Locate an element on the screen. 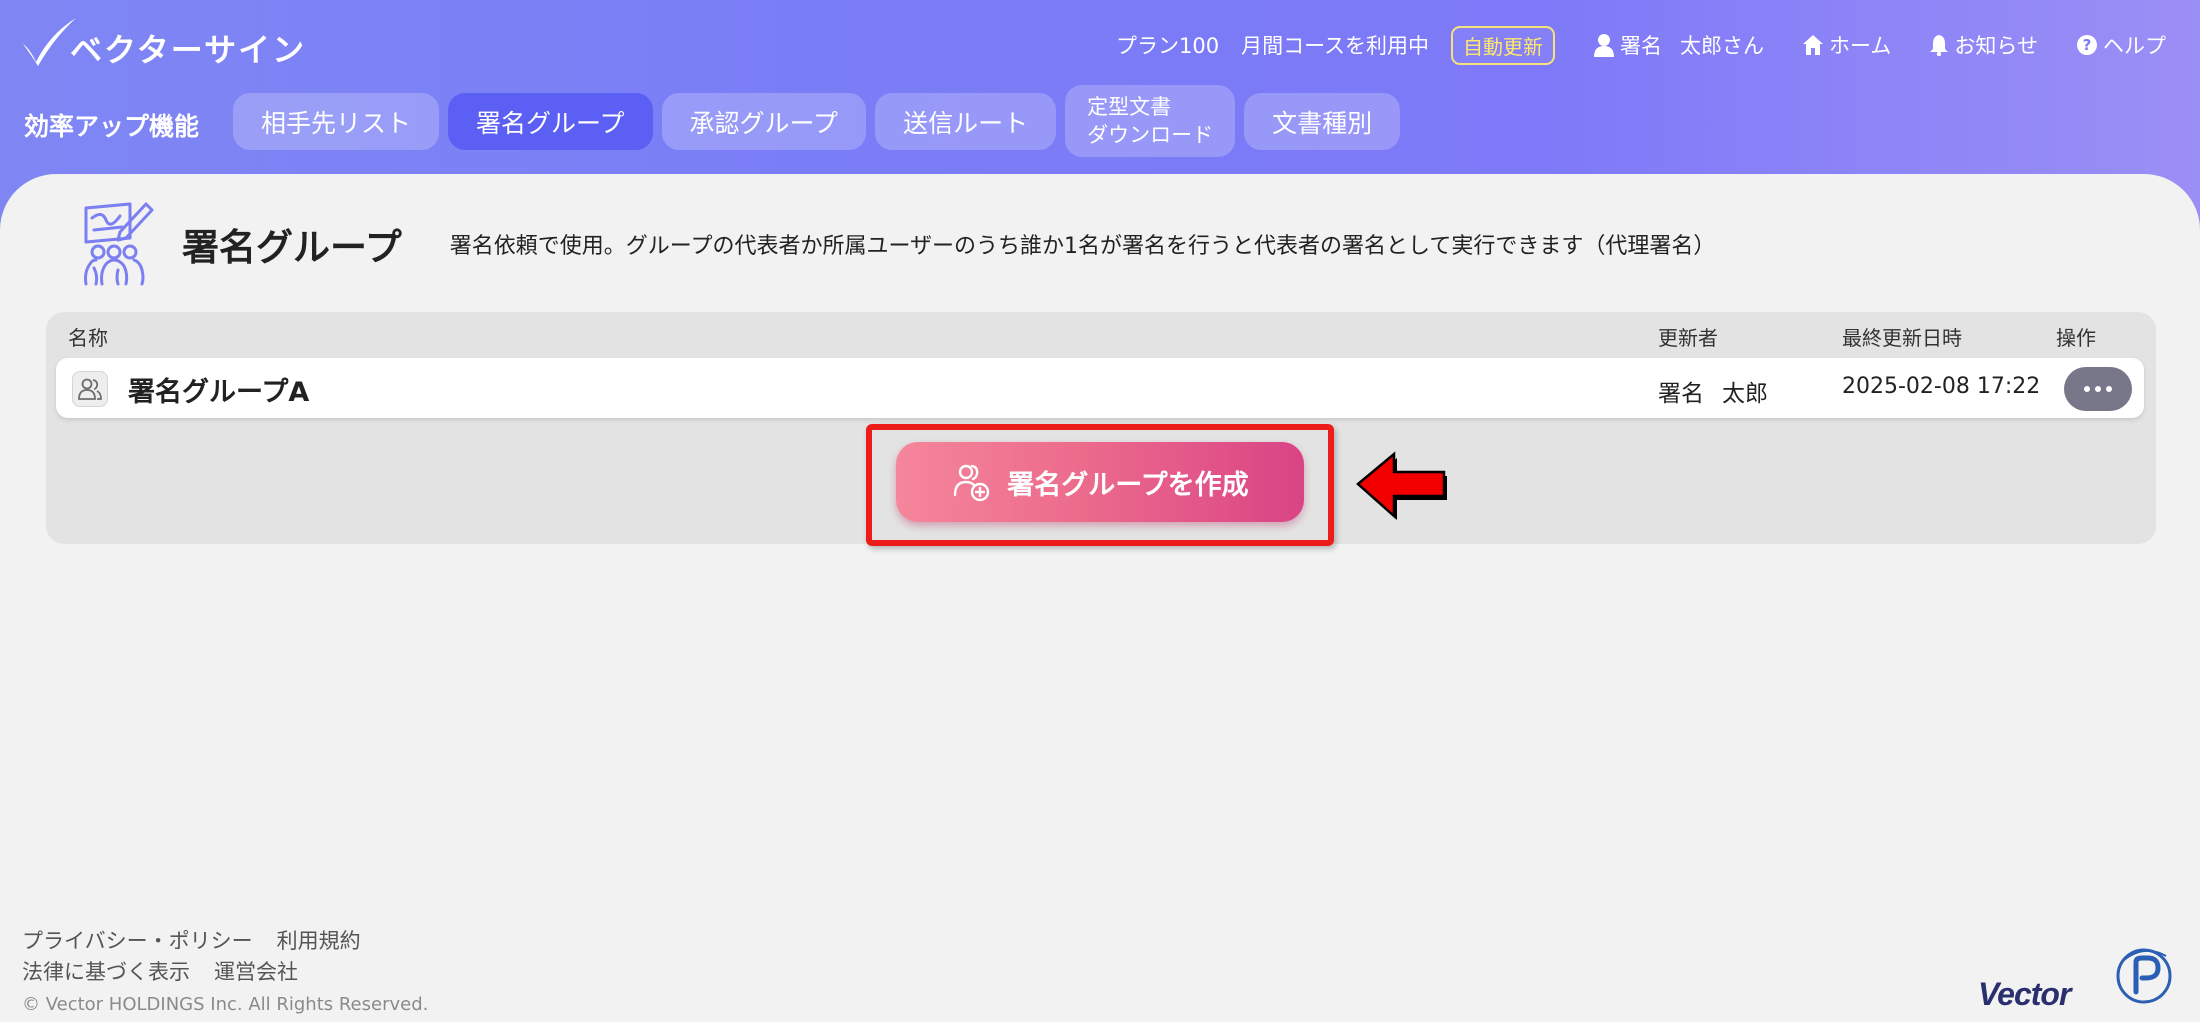 The height and width of the screenshot is (1022, 2200). notice-link: お知らせ is located at coordinates (1983, 45).